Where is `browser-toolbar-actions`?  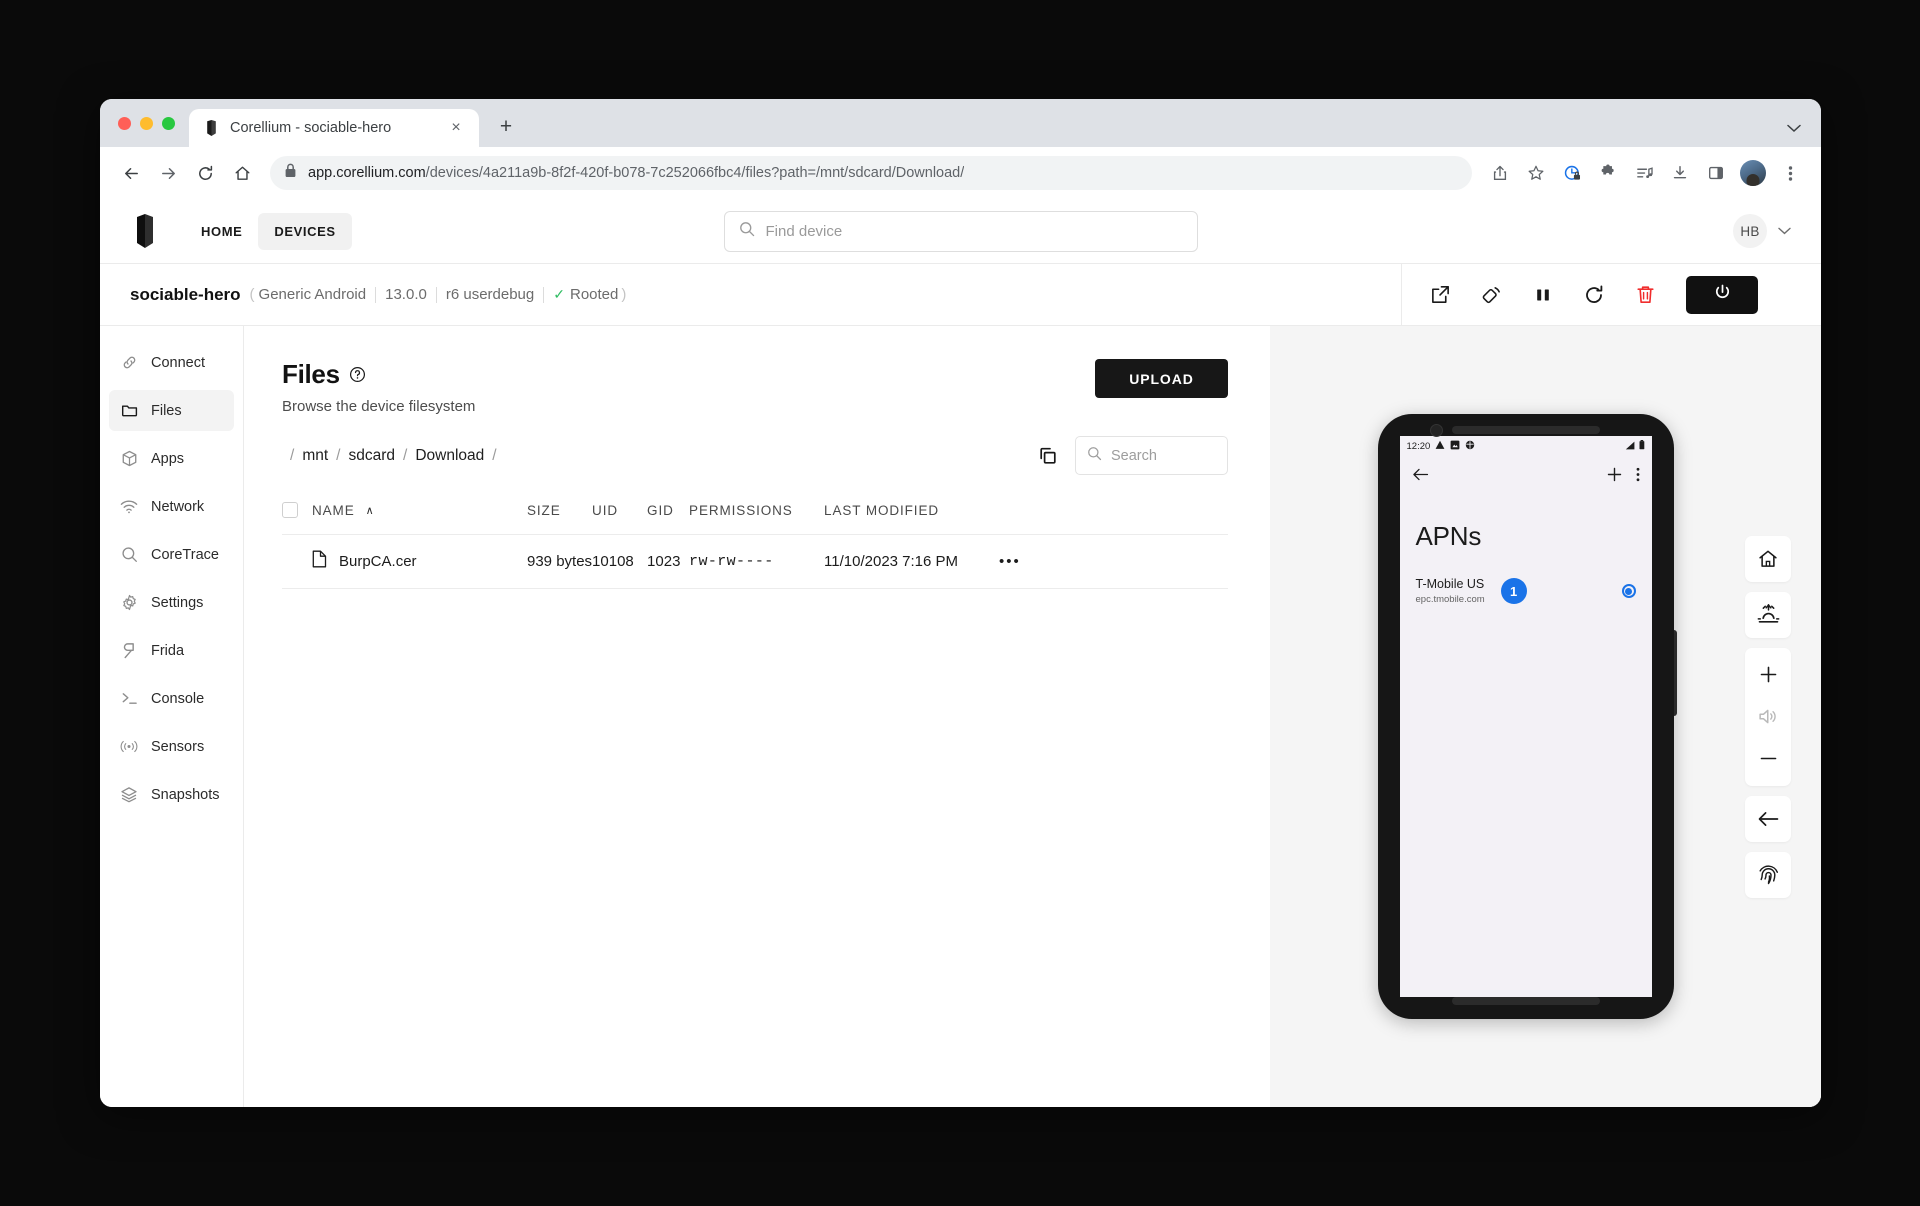
browser-toolbar-actions is located at coordinates (1645, 173).